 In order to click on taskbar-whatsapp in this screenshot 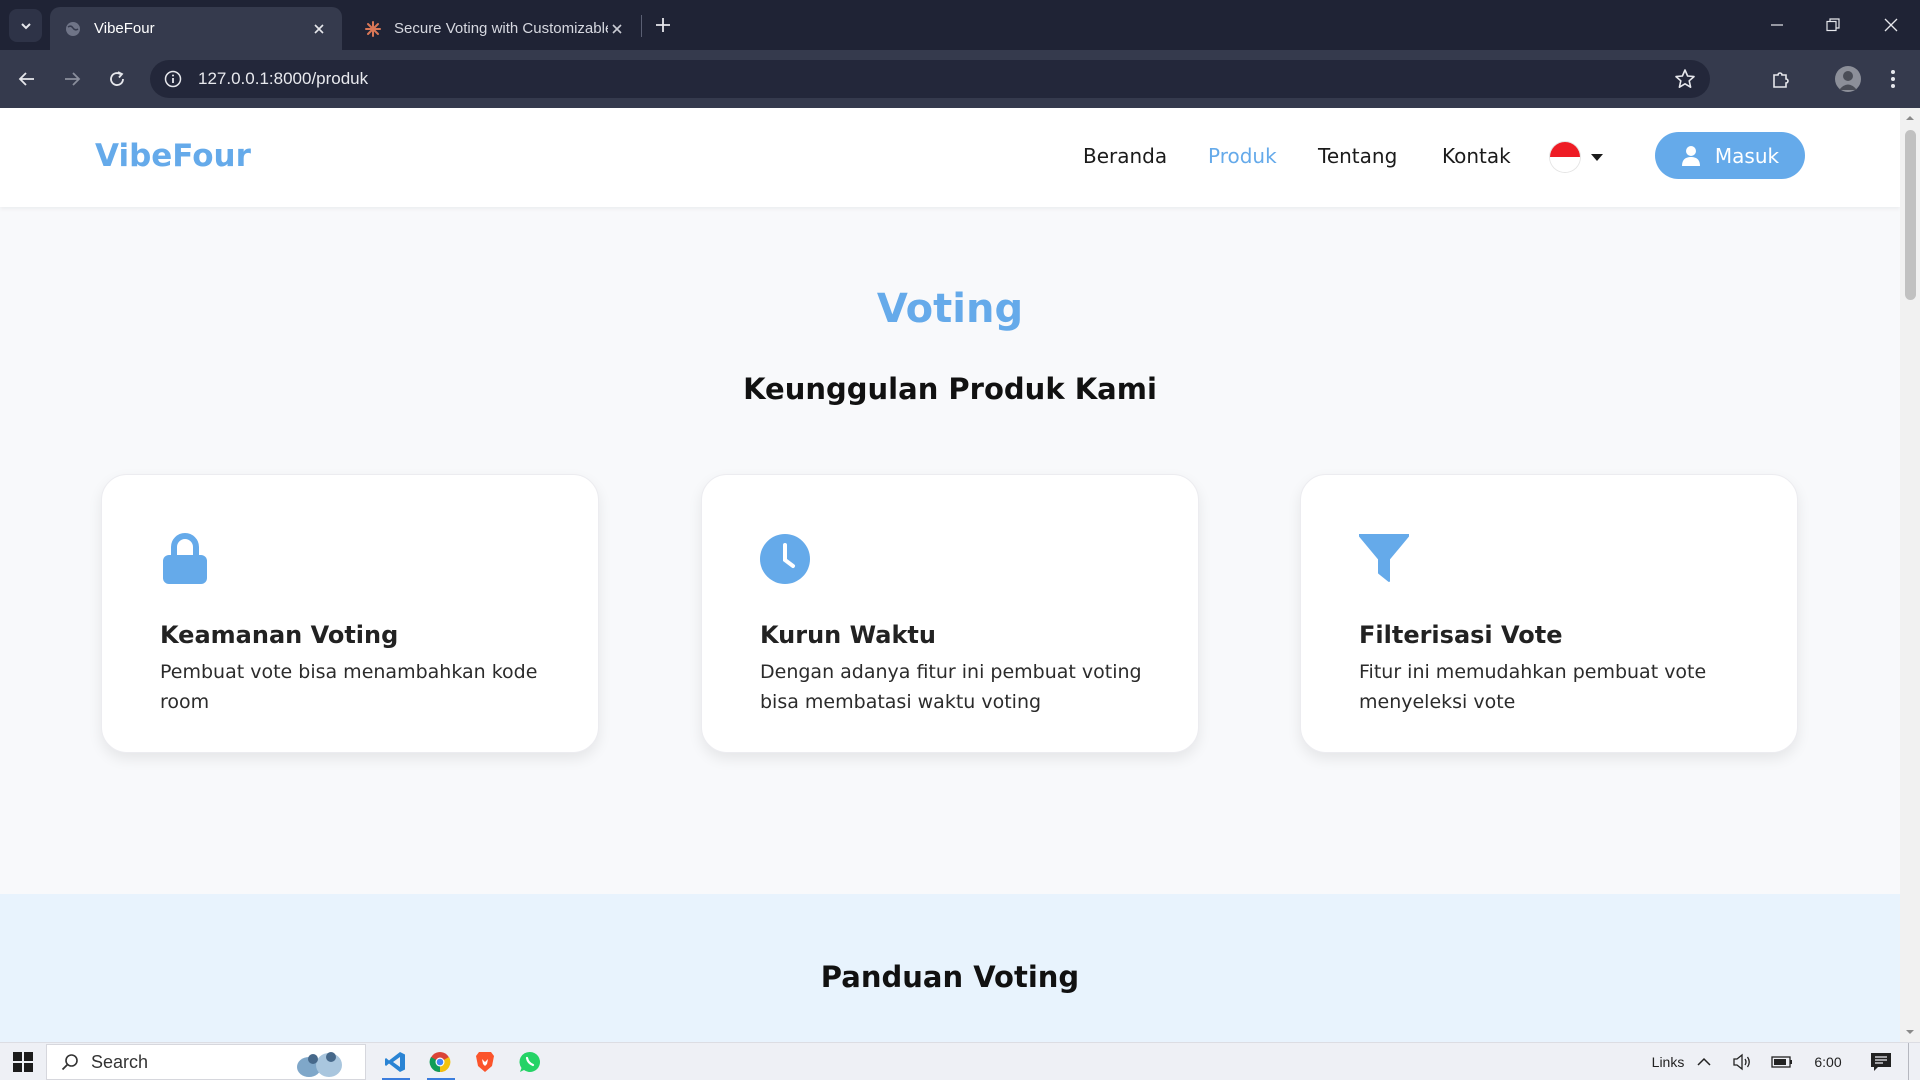, I will do `click(530, 1061)`.